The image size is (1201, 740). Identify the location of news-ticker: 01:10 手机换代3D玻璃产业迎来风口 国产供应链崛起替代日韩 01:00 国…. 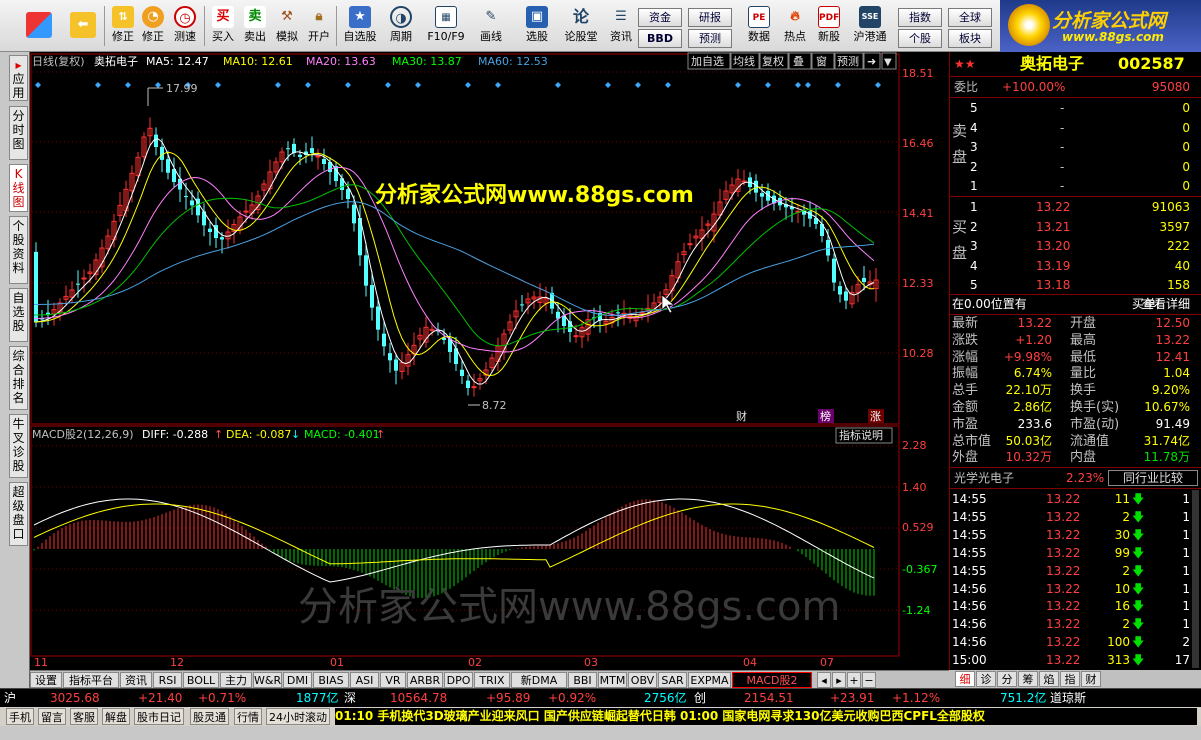
(766, 716).